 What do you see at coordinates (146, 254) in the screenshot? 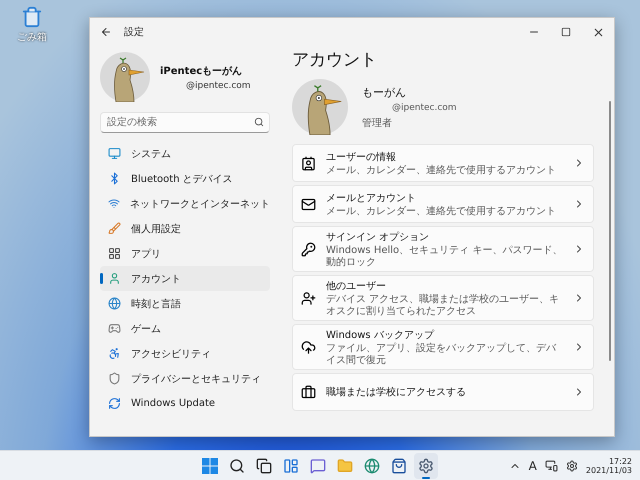
I see `sidebar-item-label: アプリ` at bounding box center [146, 254].